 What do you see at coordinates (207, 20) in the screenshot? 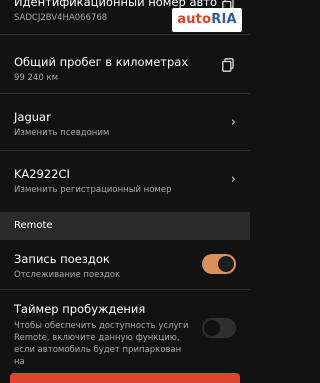
I see `autoria-watermark: autoRIA` at bounding box center [207, 20].